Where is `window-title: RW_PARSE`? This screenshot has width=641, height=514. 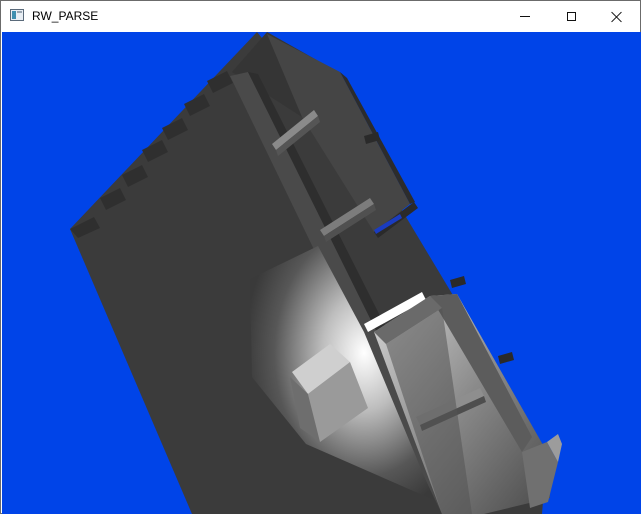
window-title: RW_PARSE is located at coordinates (65, 16).